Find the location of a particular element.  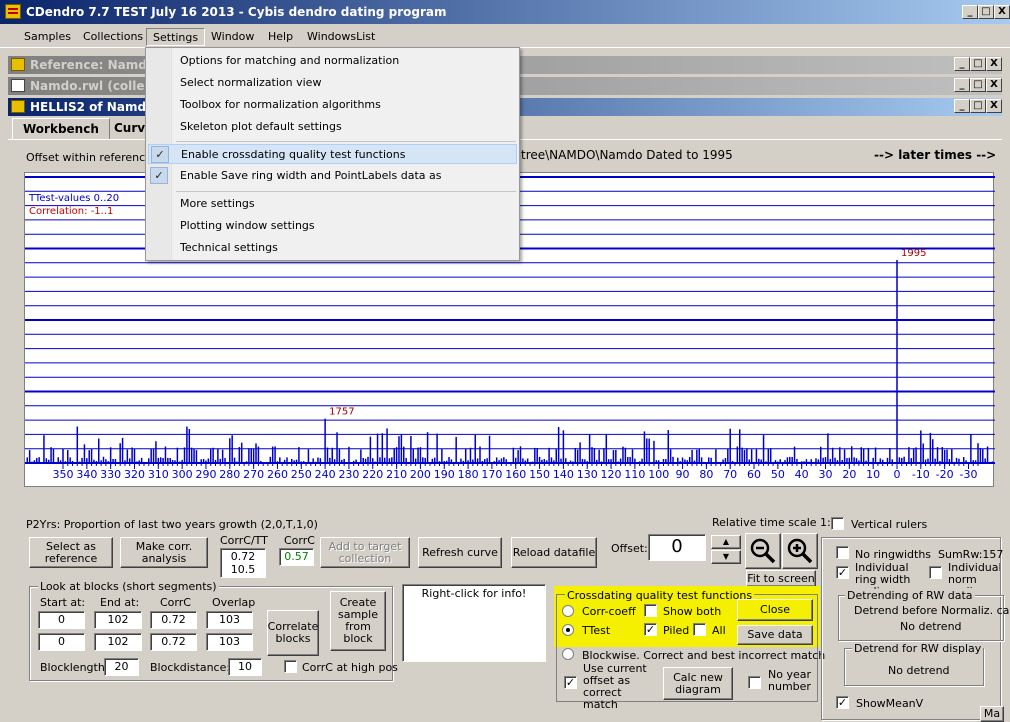

close-crossdating-button: Close is located at coordinates (775, 610).